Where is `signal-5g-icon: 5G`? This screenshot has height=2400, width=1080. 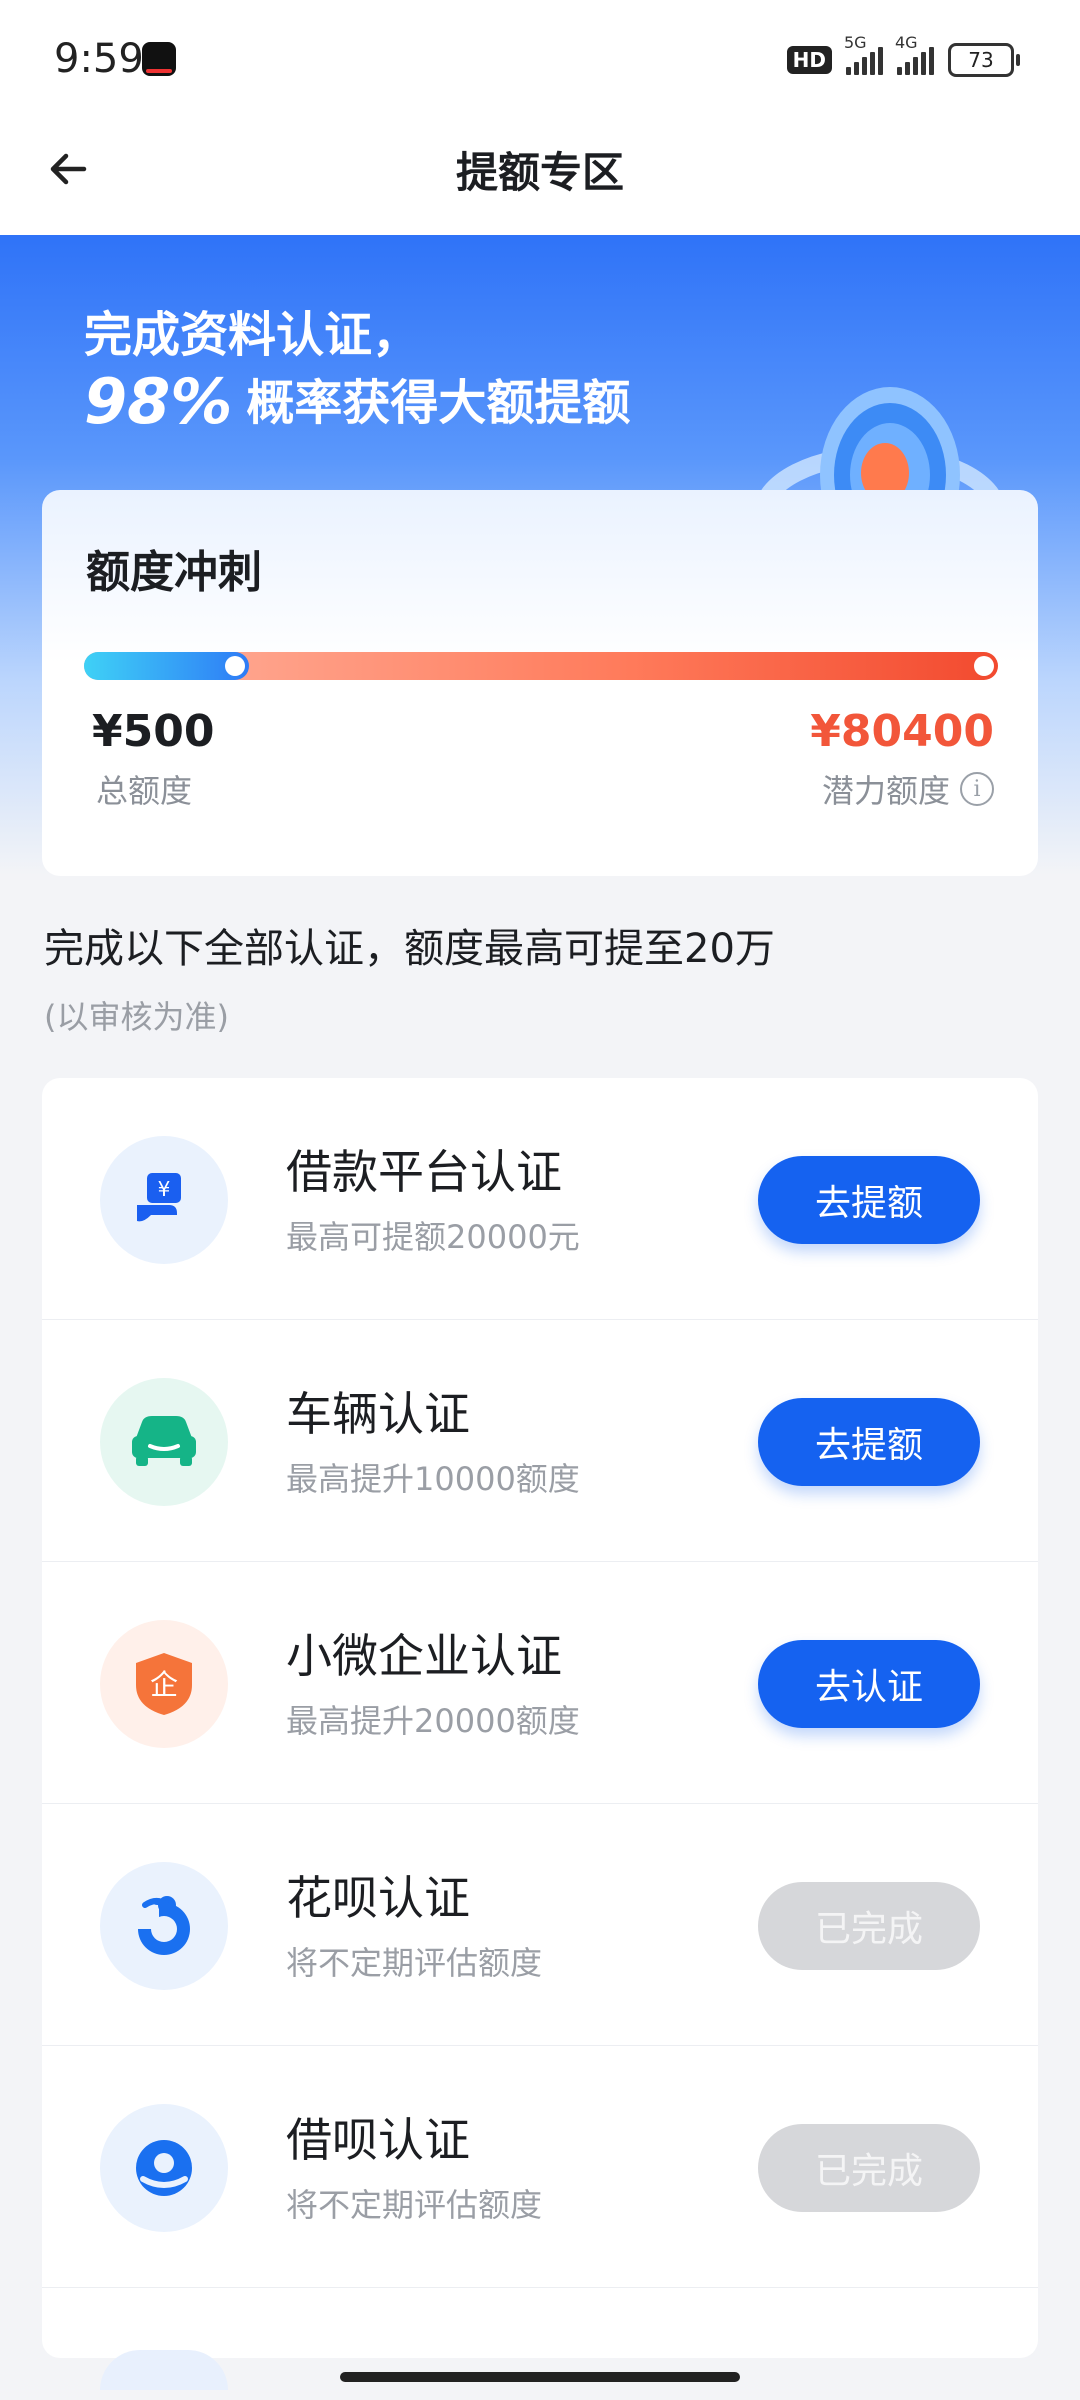
signal-5g-icon: 5G is located at coordinates (863, 54).